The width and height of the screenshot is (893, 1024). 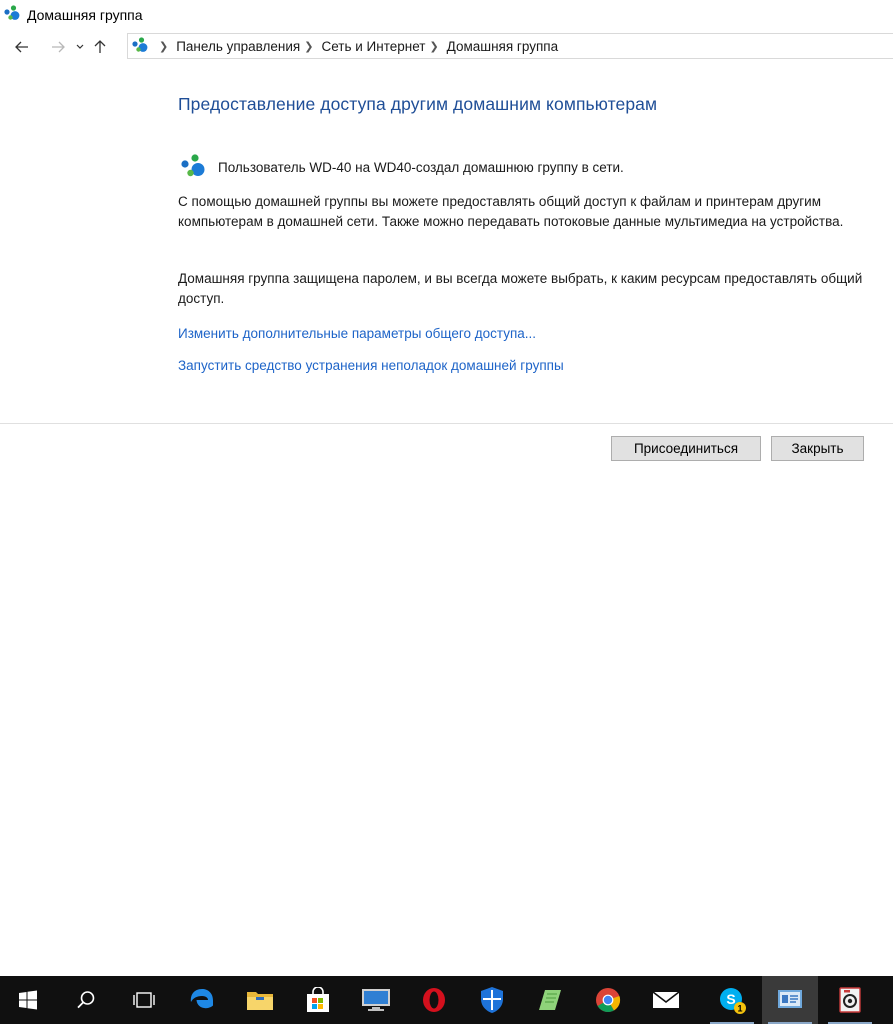 I want to click on control-panel-button, so click(x=790, y=1000).